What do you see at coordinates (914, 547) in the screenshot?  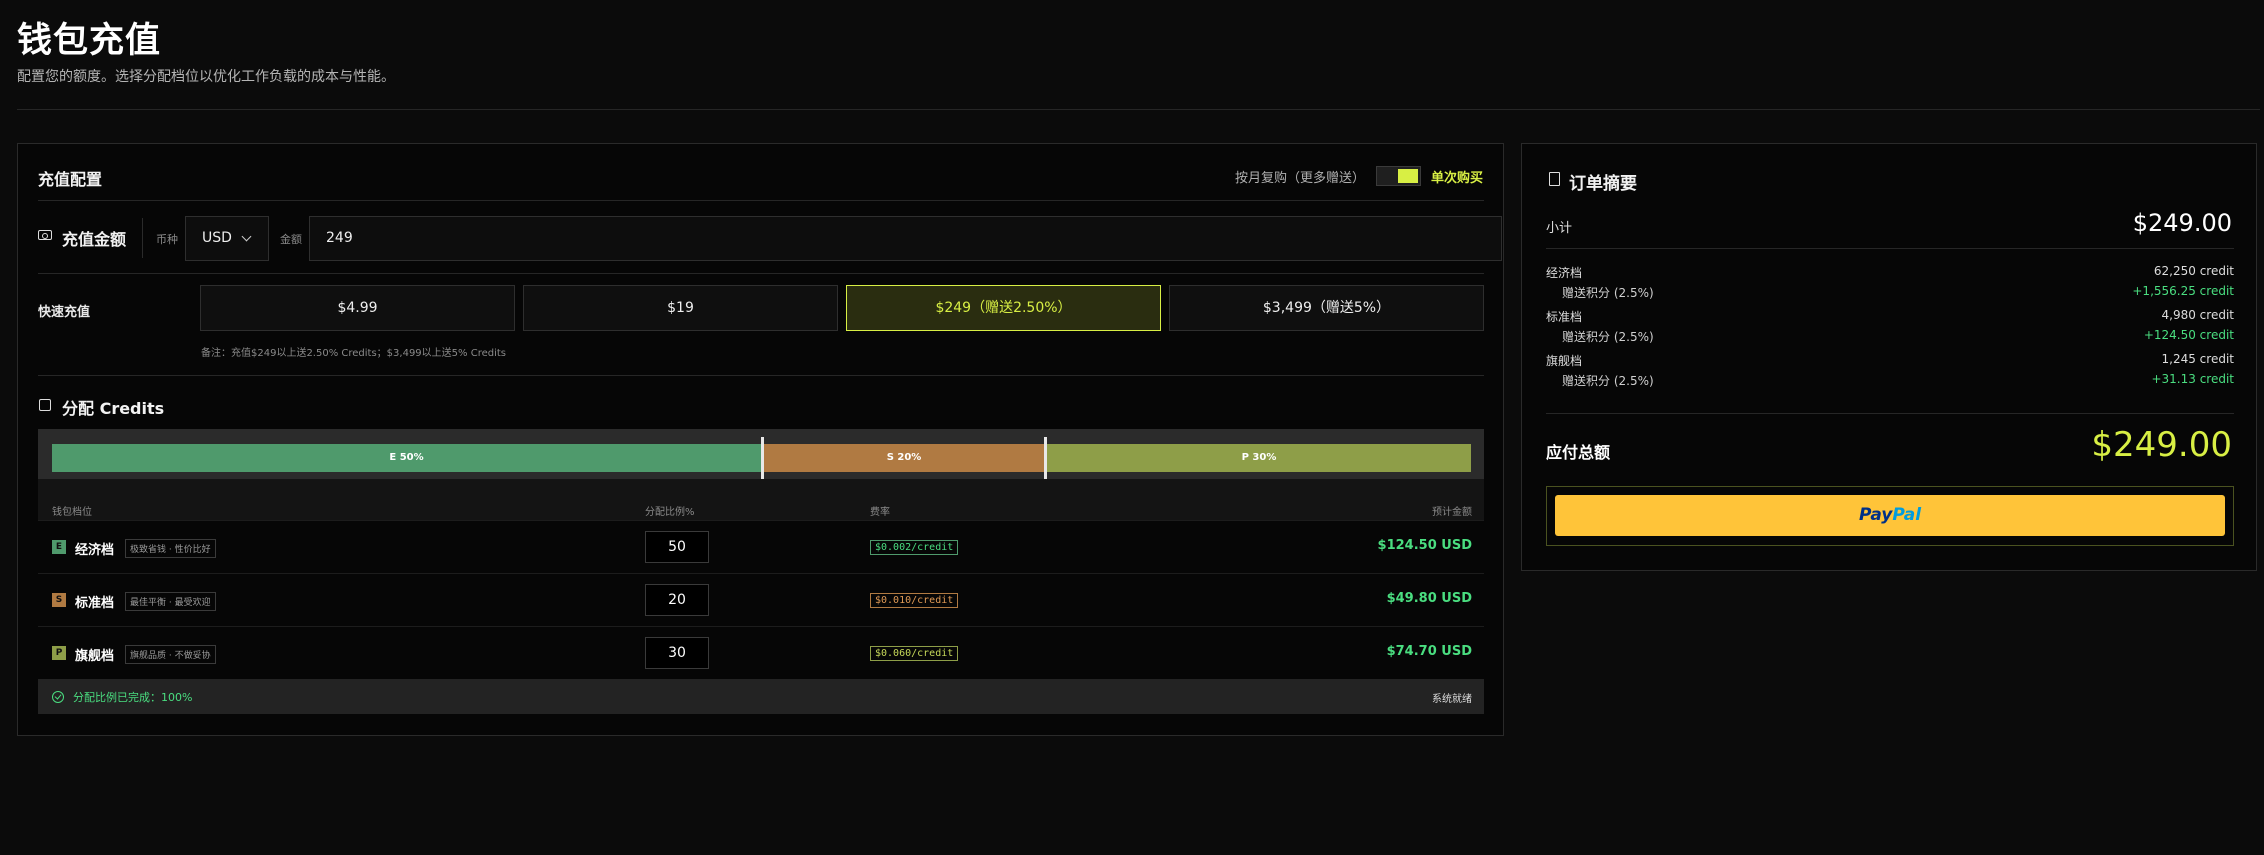 I see `rate-tag: $0.002/credit` at bounding box center [914, 547].